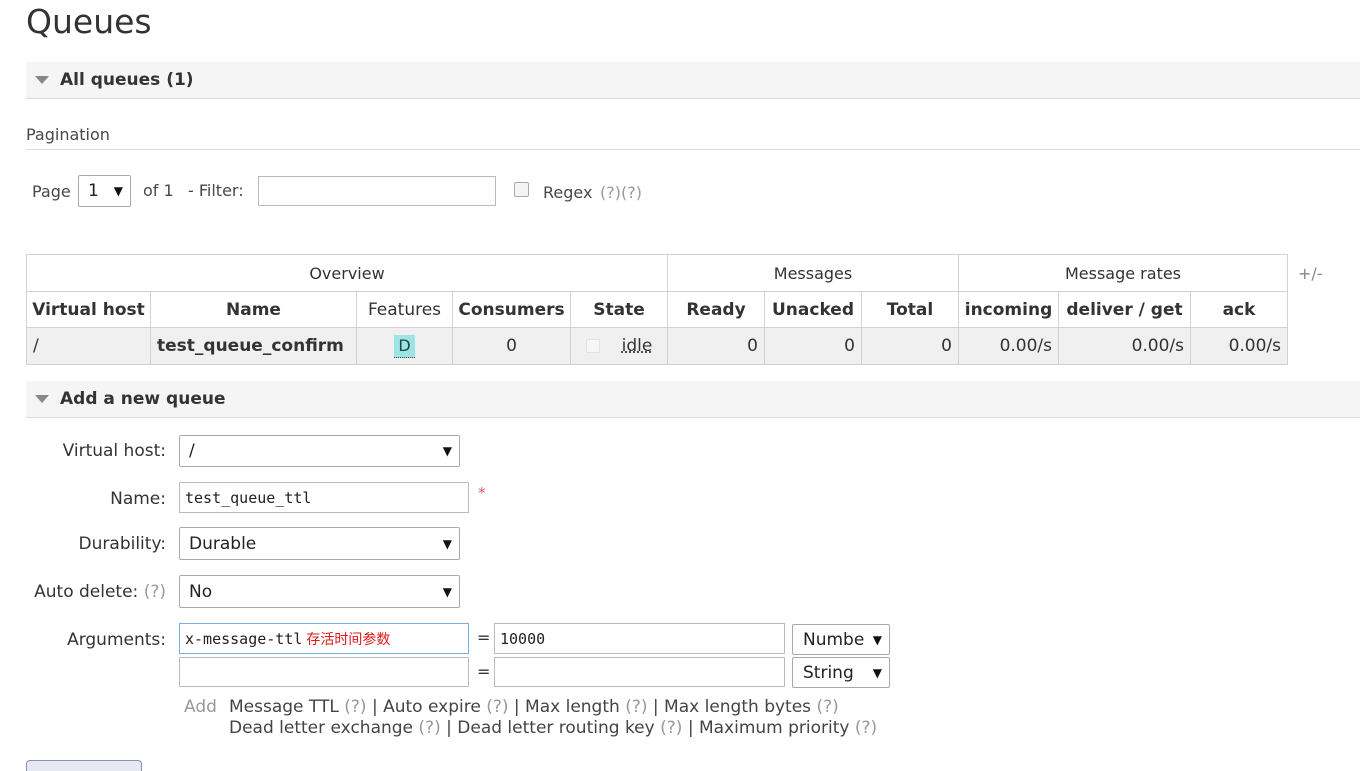 This screenshot has width=1360, height=771. What do you see at coordinates (200, 707) in the screenshot?
I see `add-arguments-label: Add` at bounding box center [200, 707].